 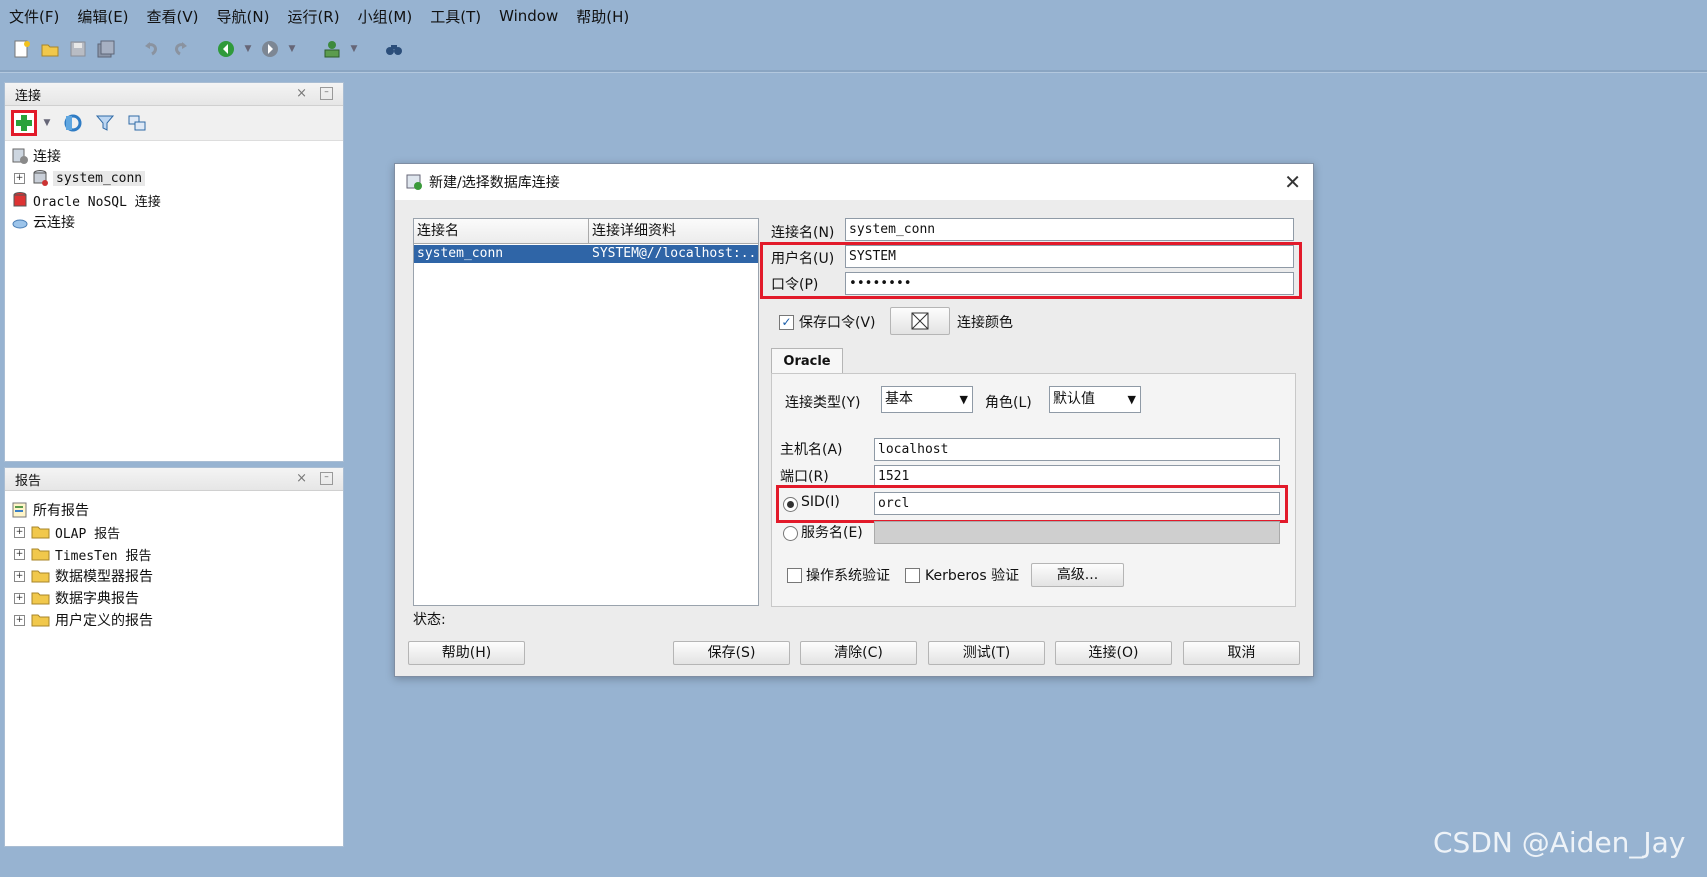 What do you see at coordinates (40, 178) in the screenshot?
I see `database-icon` at bounding box center [40, 178].